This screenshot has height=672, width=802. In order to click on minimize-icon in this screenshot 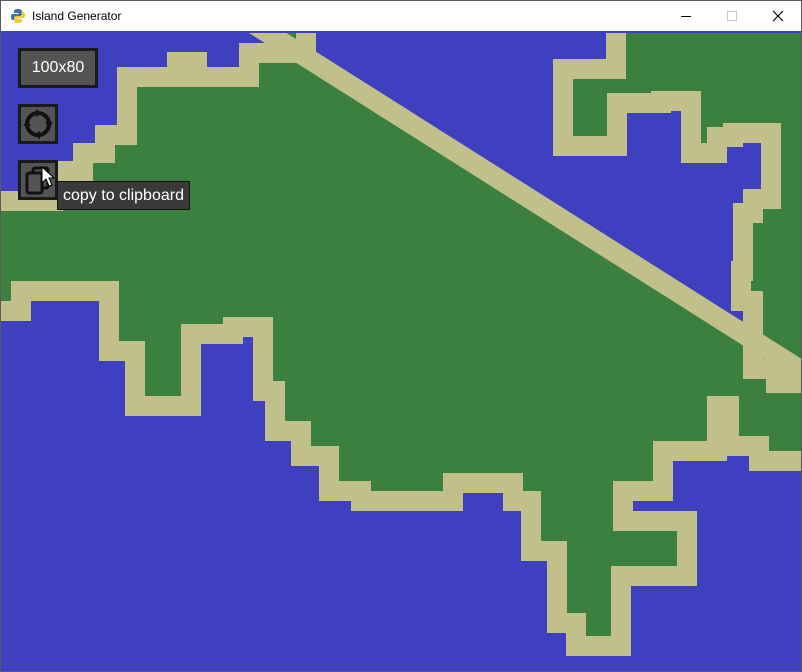, I will do `click(685, 16)`.